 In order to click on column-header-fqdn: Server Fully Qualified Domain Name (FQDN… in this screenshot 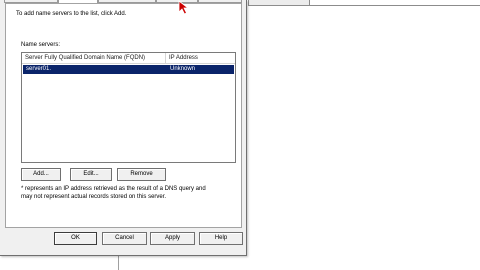, I will do `click(94, 58)`.